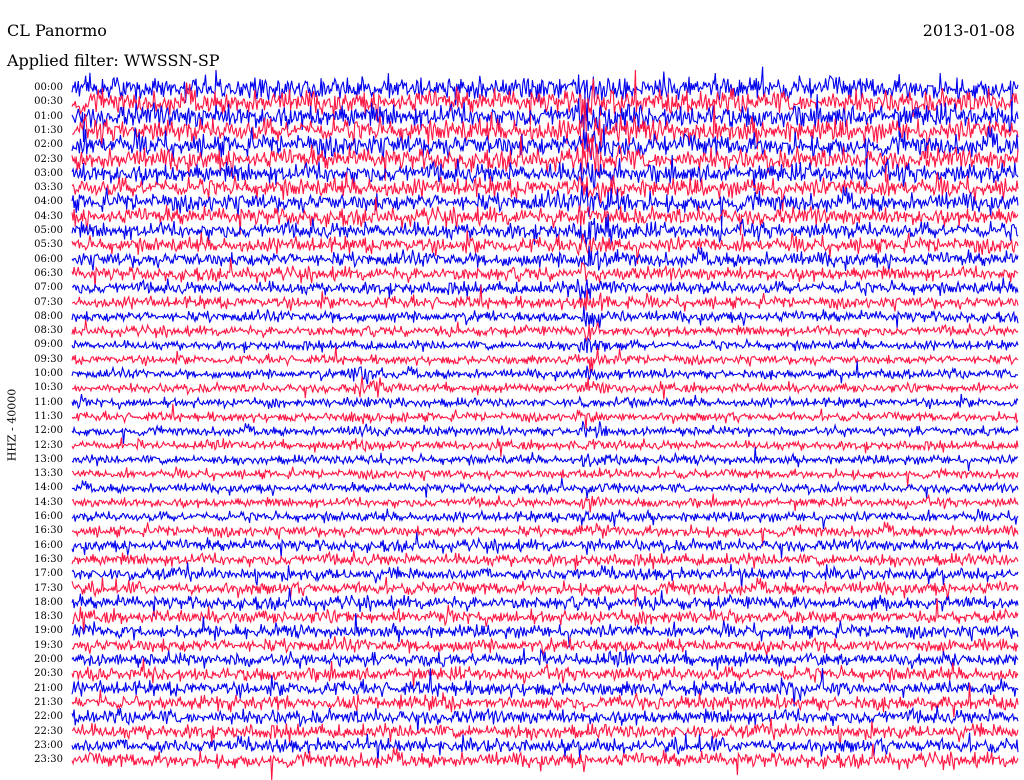  What do you see at coordinates (48, 216) in the screenshot?
I see `row-label: 04:30` at bounding box center [48, 216].